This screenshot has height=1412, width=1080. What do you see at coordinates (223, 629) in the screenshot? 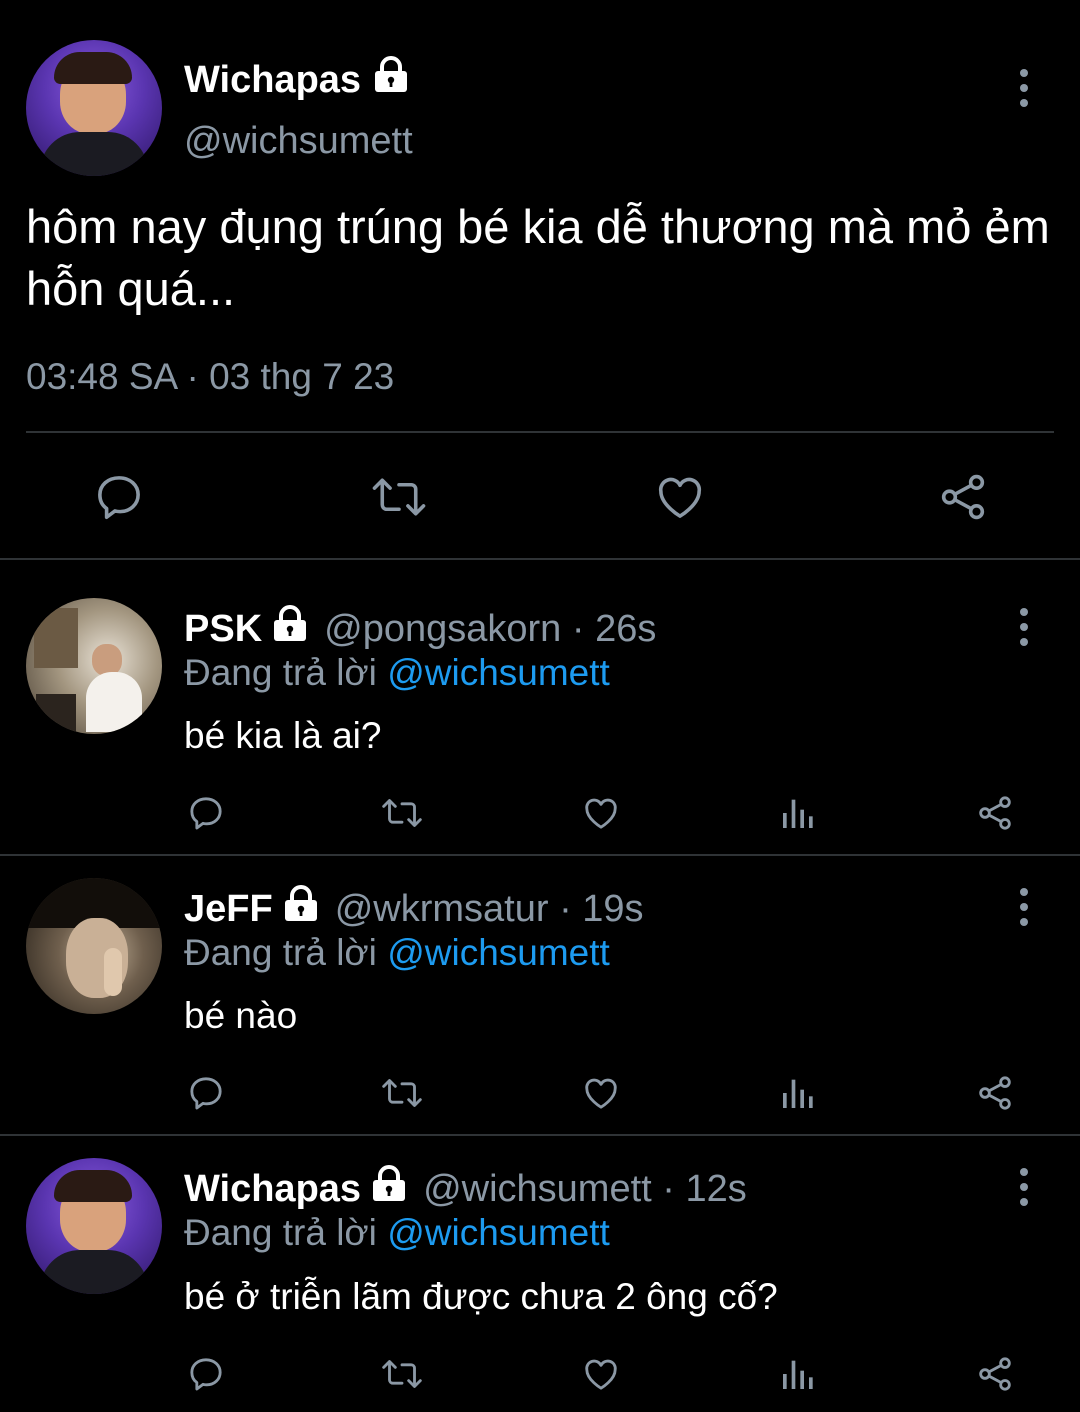
I see `author-name: PSK` at bounding box center [223, 629].